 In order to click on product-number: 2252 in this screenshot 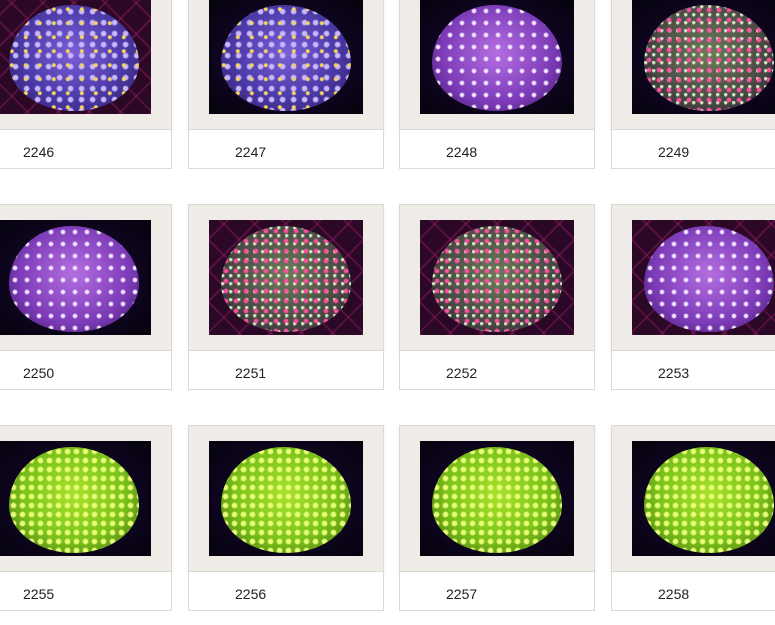, I will do `click(461, 373)`.